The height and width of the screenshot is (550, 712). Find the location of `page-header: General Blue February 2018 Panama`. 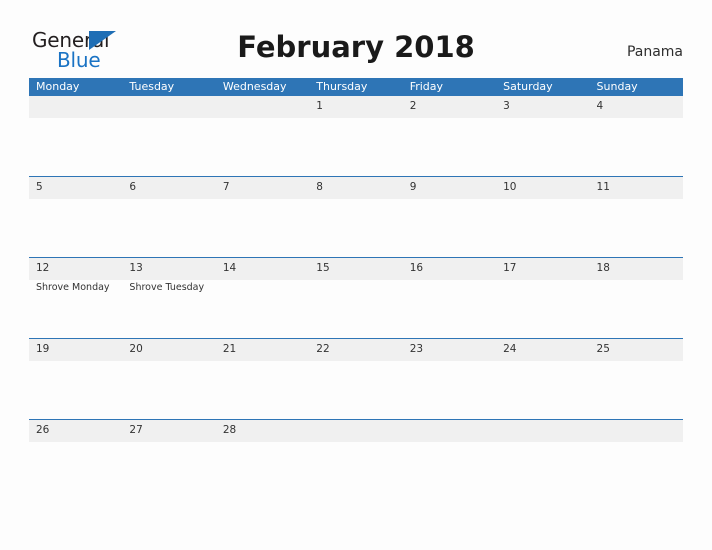

page-header: General Blue February 2018 Panama is located at coordinates (356, 39).